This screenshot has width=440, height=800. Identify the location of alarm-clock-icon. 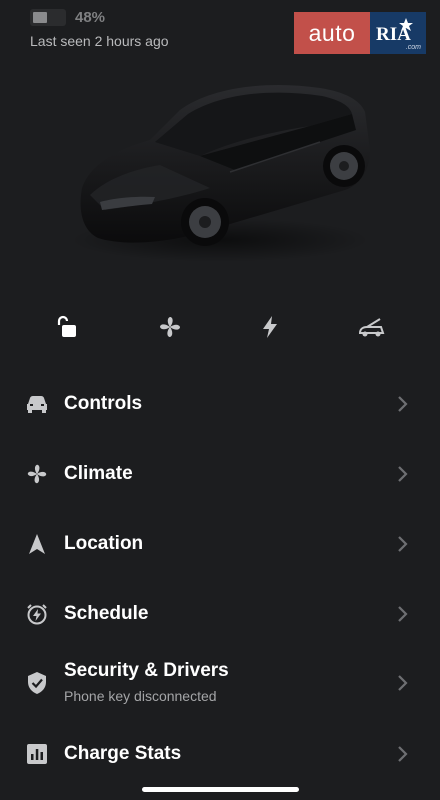
(37, 614).